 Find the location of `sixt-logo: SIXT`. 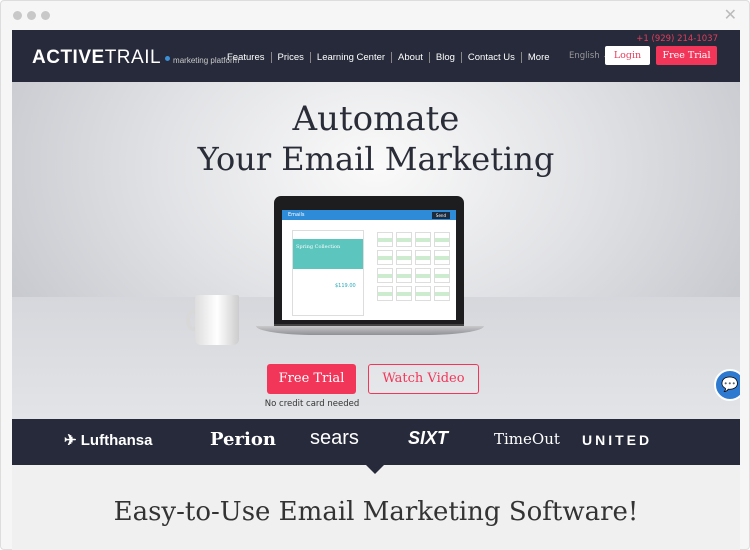

sixt-logo: SIXT is located at coordinates (428, 438).